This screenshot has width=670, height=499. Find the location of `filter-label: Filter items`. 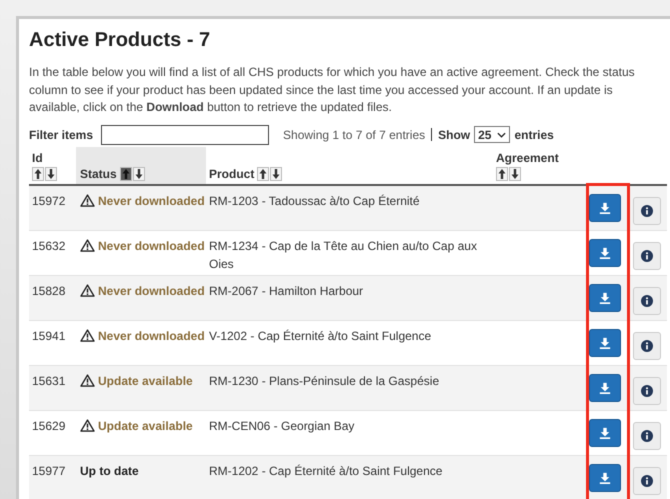

filter-label: Filter items is located at coordinates (61, 135).